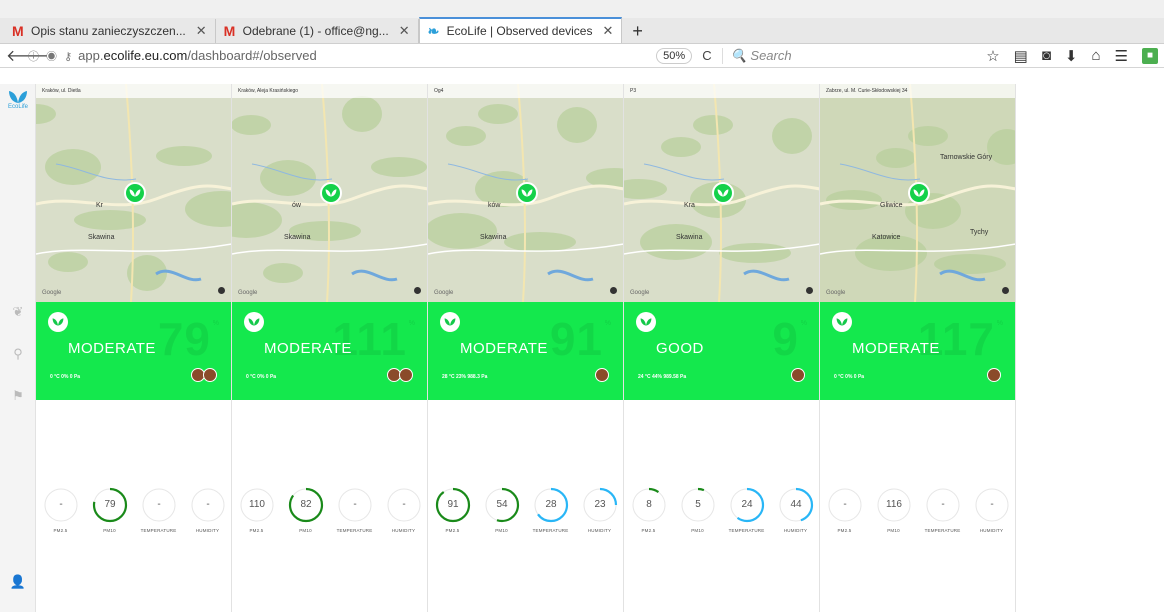 The width and height of the screenshot is (1164, 612). Describe the element at coordinates (966, 157) in the screenshot. I see `map-city-label: Tarnowskie Góry` at that location.